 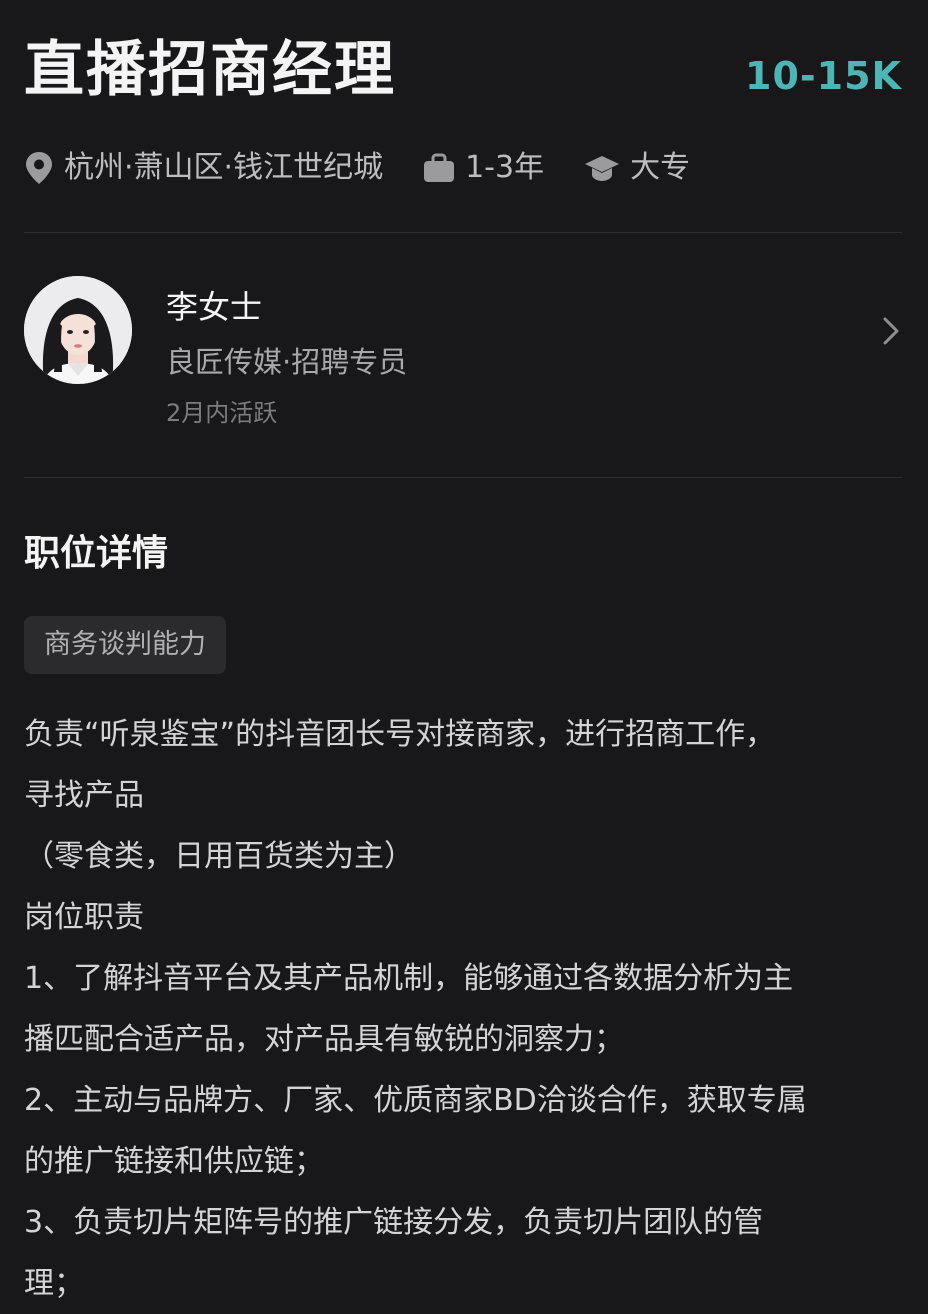 What do you see at coordinates (415, 1100) in the screenshot?
I see `description-line: 2、主动与品牌方、厂家、优质商家BD洽谈合作，获取专属` at bounding box center [415, 1100].